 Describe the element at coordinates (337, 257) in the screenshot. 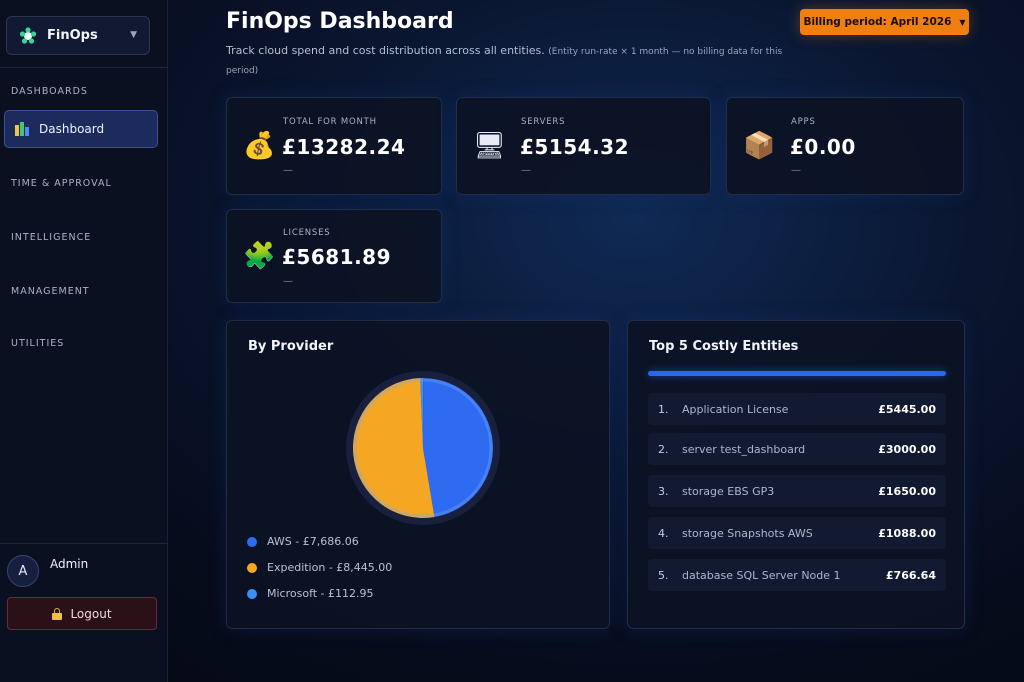

I see `stat-value: £5681.89` at that location.